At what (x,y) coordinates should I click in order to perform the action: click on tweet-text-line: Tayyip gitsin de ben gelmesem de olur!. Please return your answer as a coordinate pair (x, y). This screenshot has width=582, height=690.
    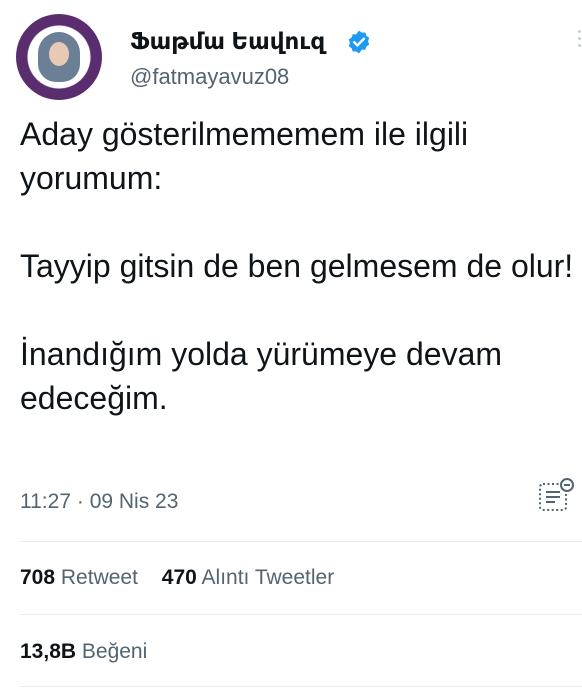
    Looking at the image, I should click on (297, 266).